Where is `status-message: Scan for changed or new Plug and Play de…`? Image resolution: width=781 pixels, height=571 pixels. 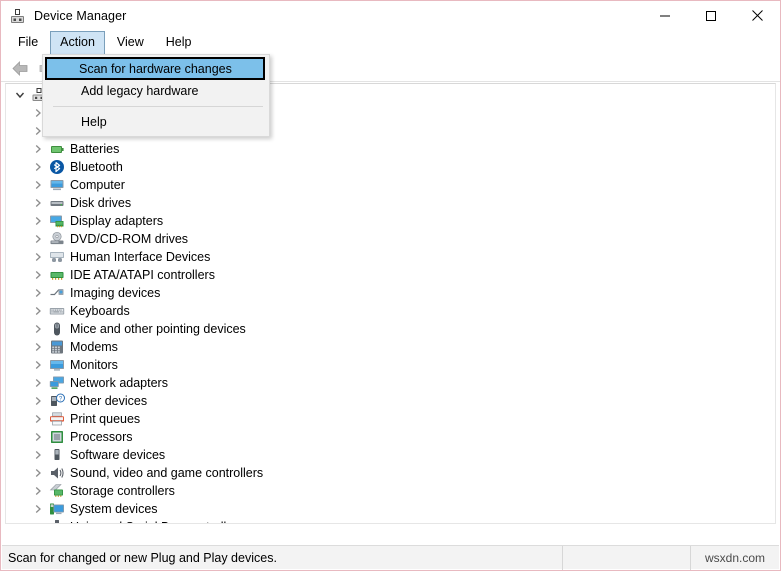 status-message: Scan for changed or new Plug and Play de… is located at coordinates (282, 557).